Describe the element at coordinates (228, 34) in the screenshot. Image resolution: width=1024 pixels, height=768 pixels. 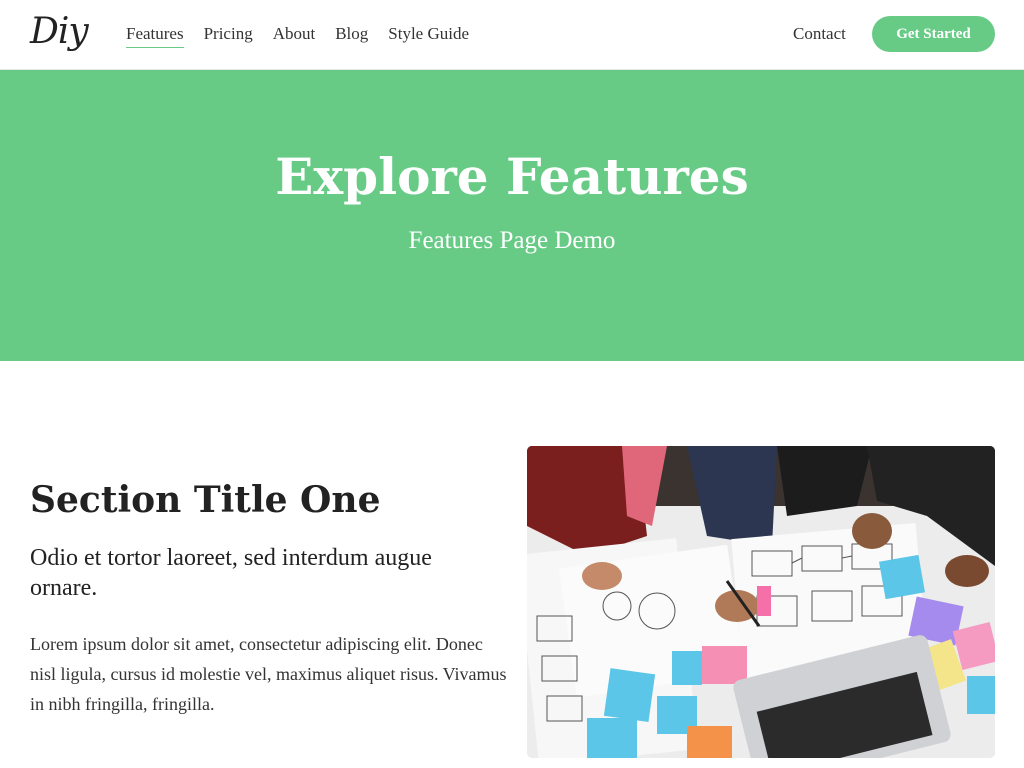
I see `nav-link-pricing: Pricing` at that location.